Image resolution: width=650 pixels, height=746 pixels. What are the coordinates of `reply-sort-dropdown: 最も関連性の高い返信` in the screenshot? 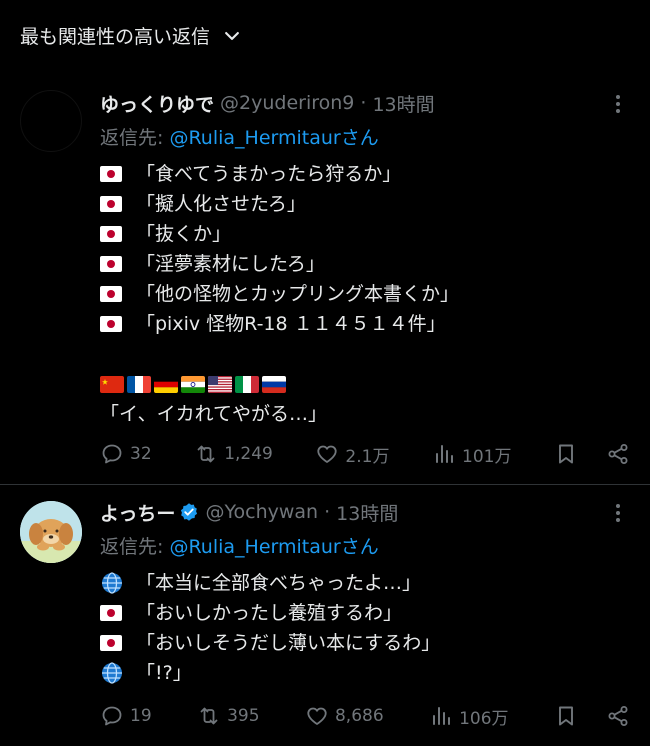 It's located at (131, 35).